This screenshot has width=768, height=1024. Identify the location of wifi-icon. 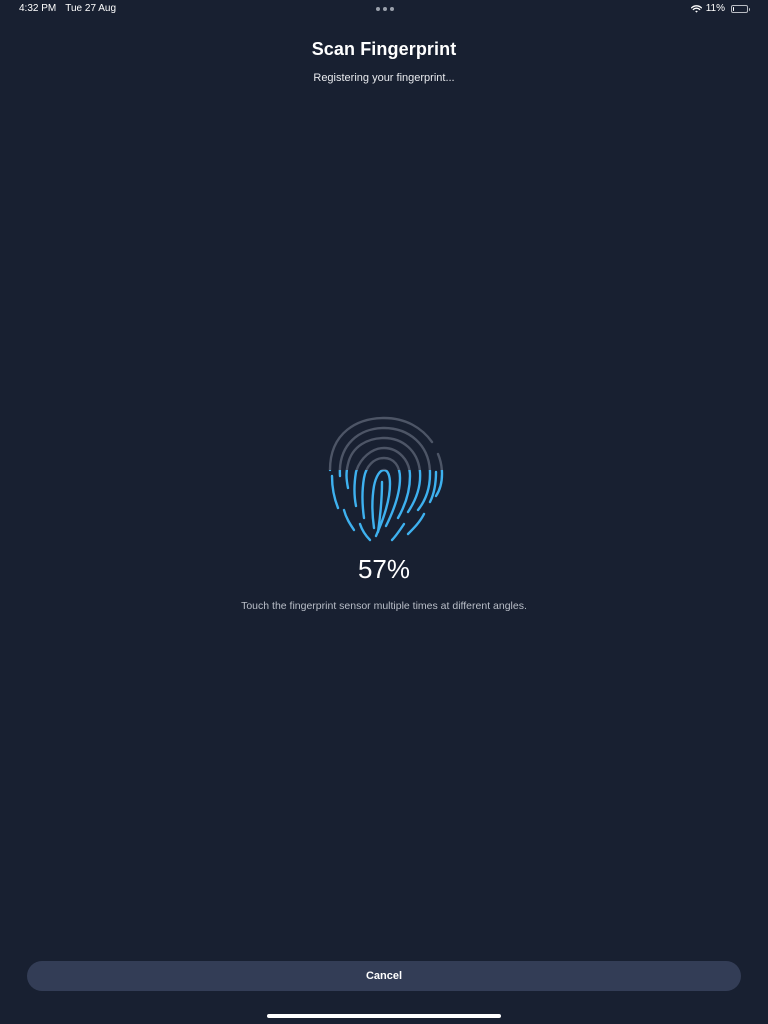
(696, 8).